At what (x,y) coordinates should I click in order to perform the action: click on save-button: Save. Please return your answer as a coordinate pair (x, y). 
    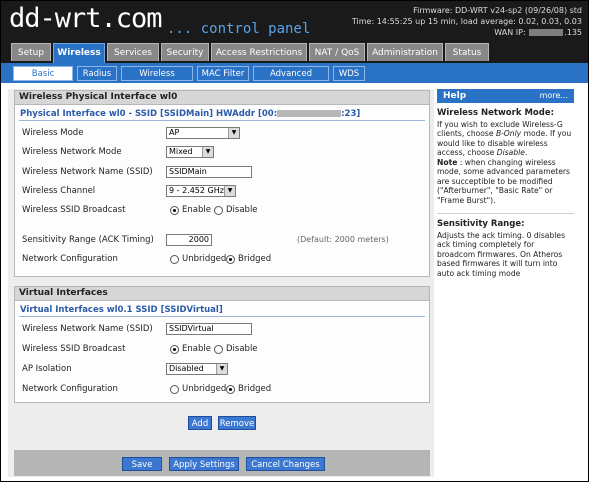
    Looking at the image, I should click on (142, 464).